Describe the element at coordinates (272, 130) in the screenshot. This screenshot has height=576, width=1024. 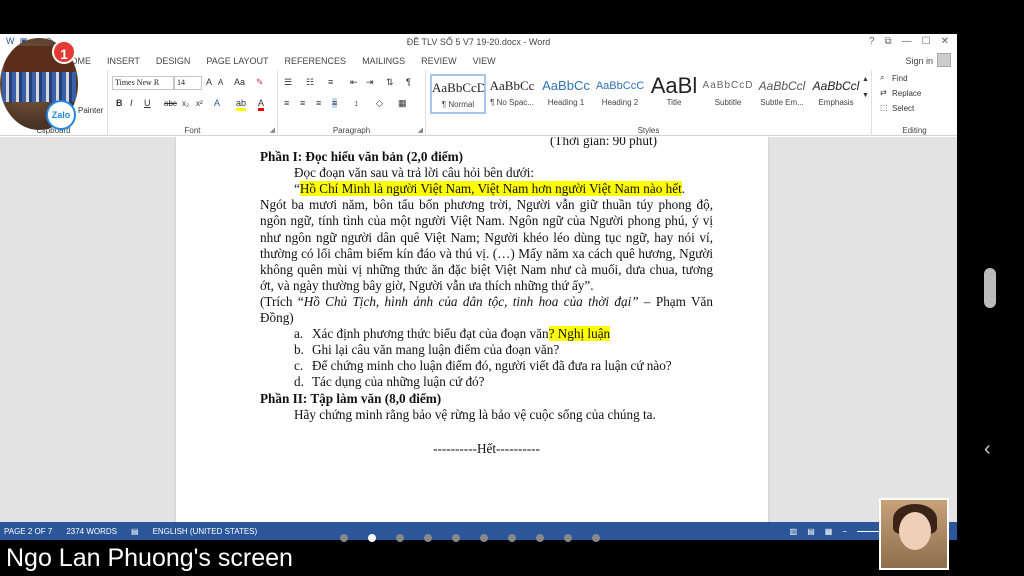
I see `font-launcher-icon: ◢` at that location.